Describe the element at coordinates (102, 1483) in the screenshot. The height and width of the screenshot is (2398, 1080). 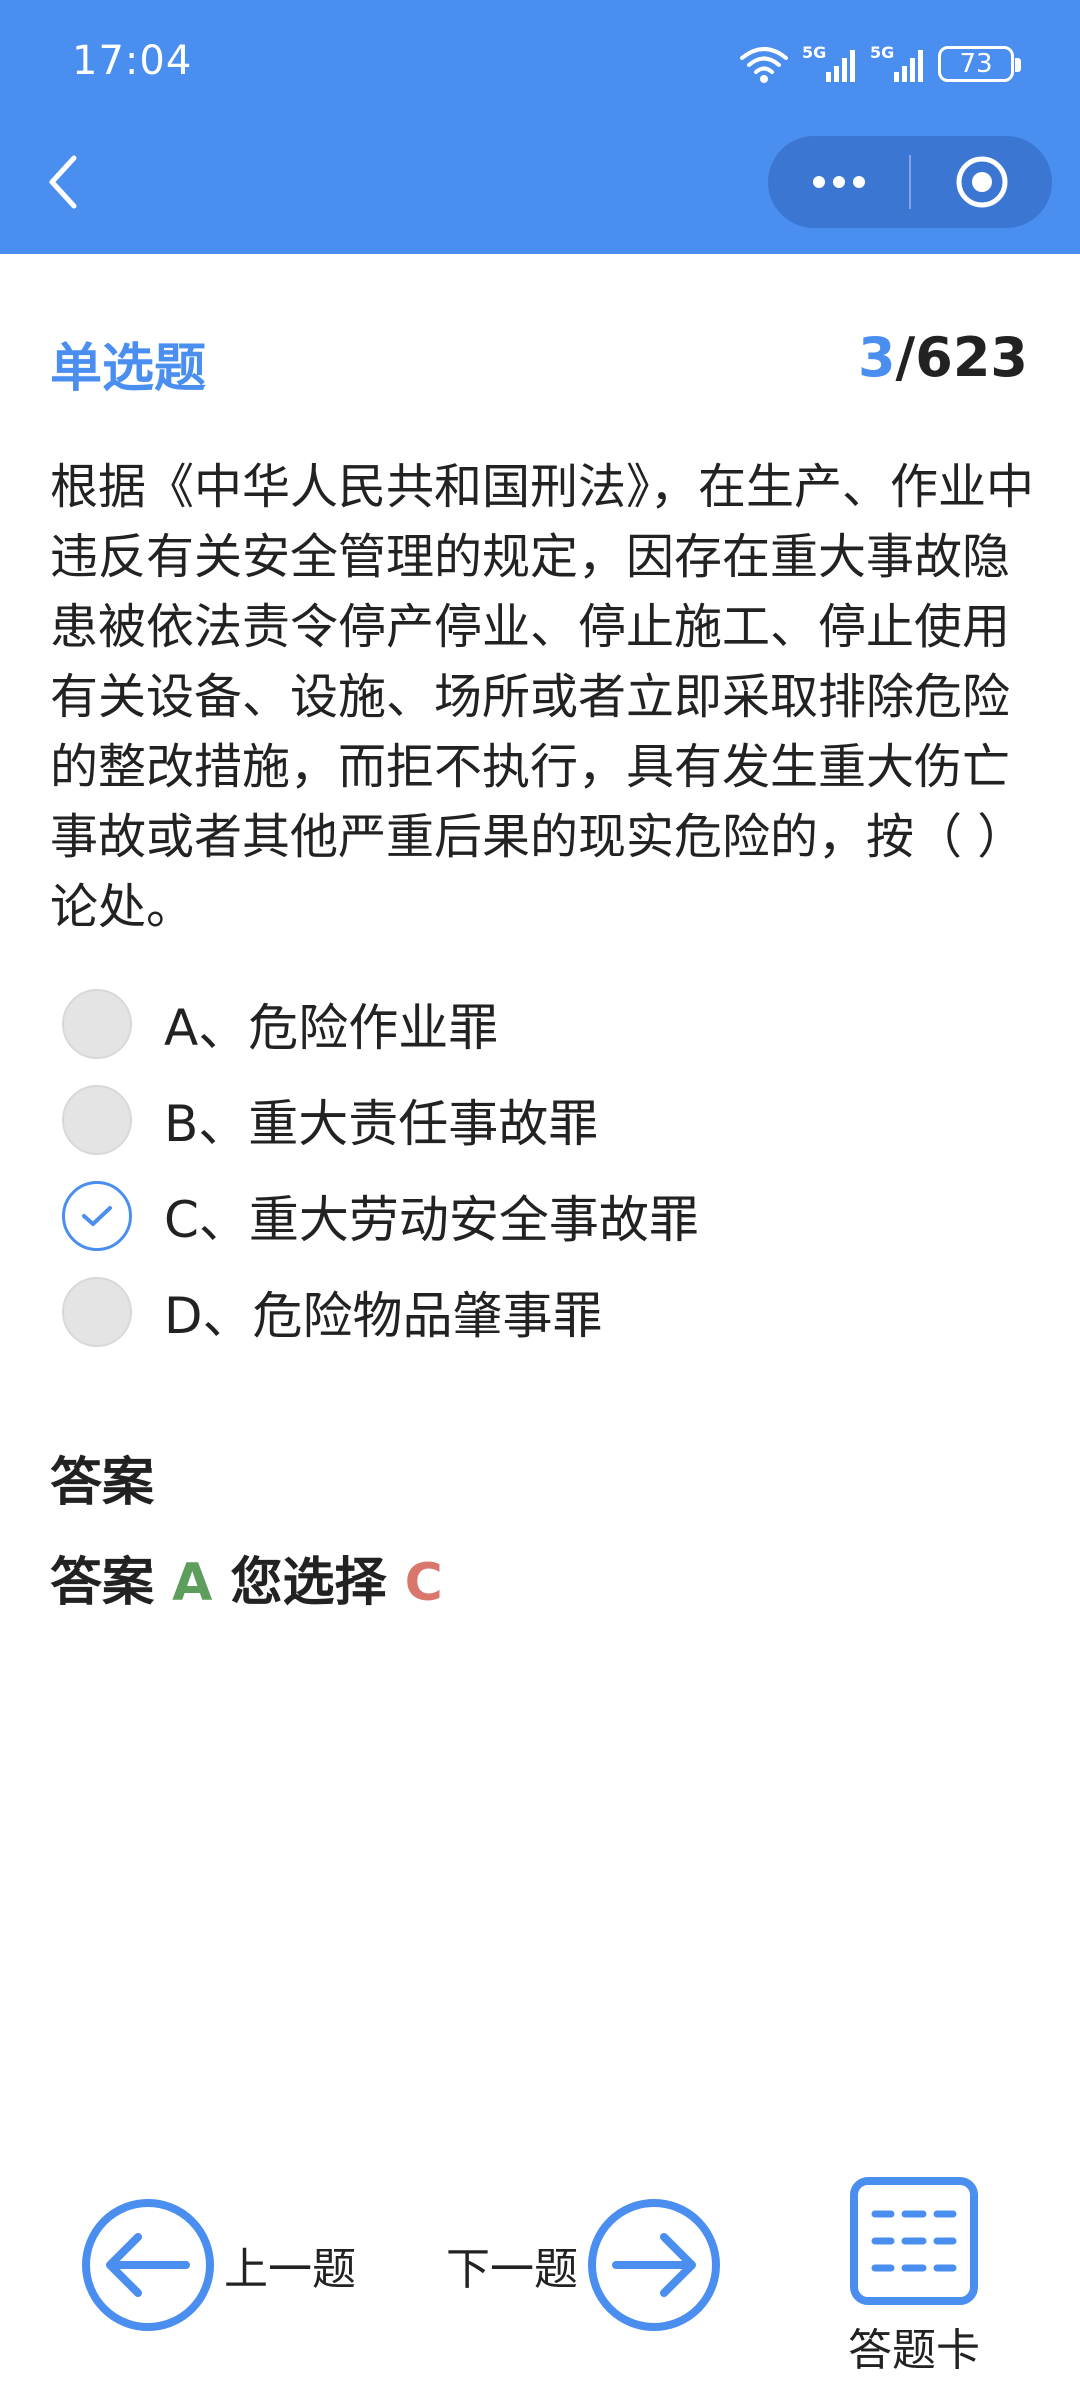
I see `answer-section-title: 答案` at that location.